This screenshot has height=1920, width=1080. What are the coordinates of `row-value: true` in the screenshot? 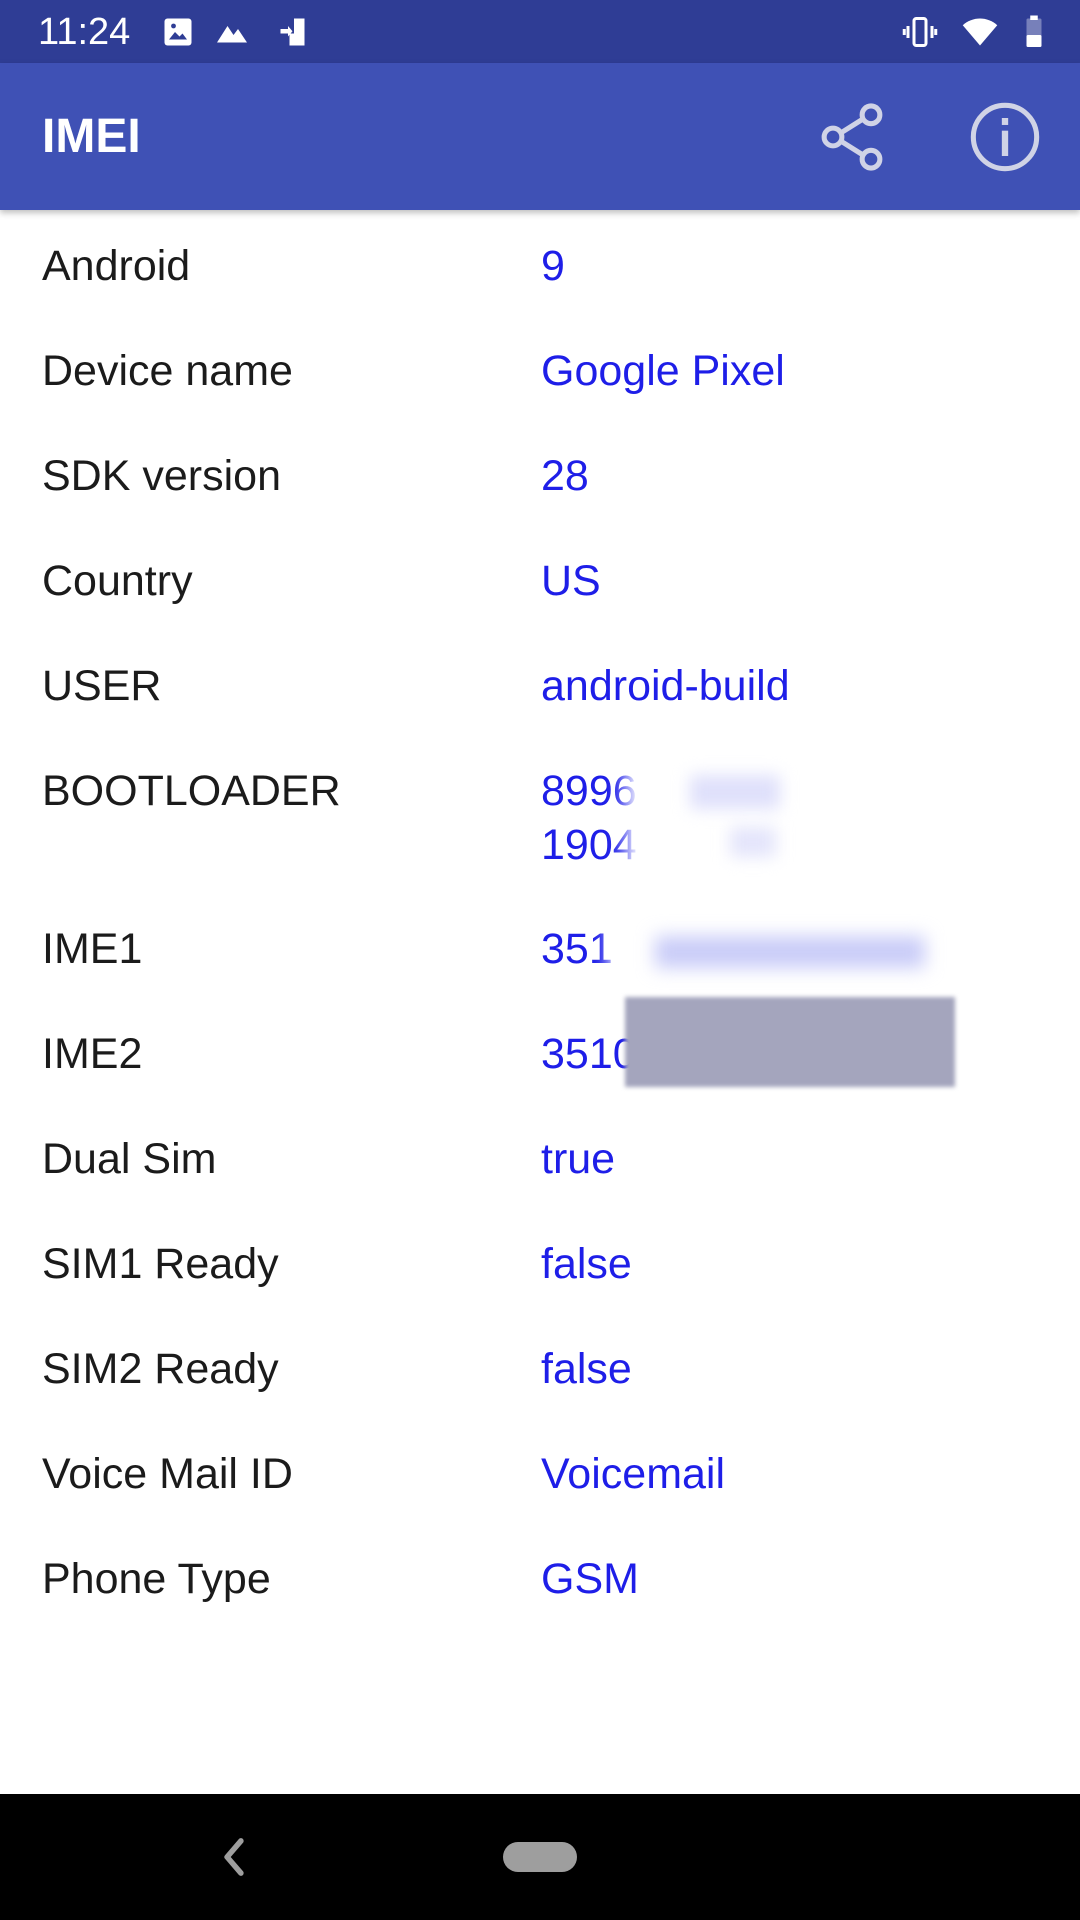 It's located at (578, 1159).